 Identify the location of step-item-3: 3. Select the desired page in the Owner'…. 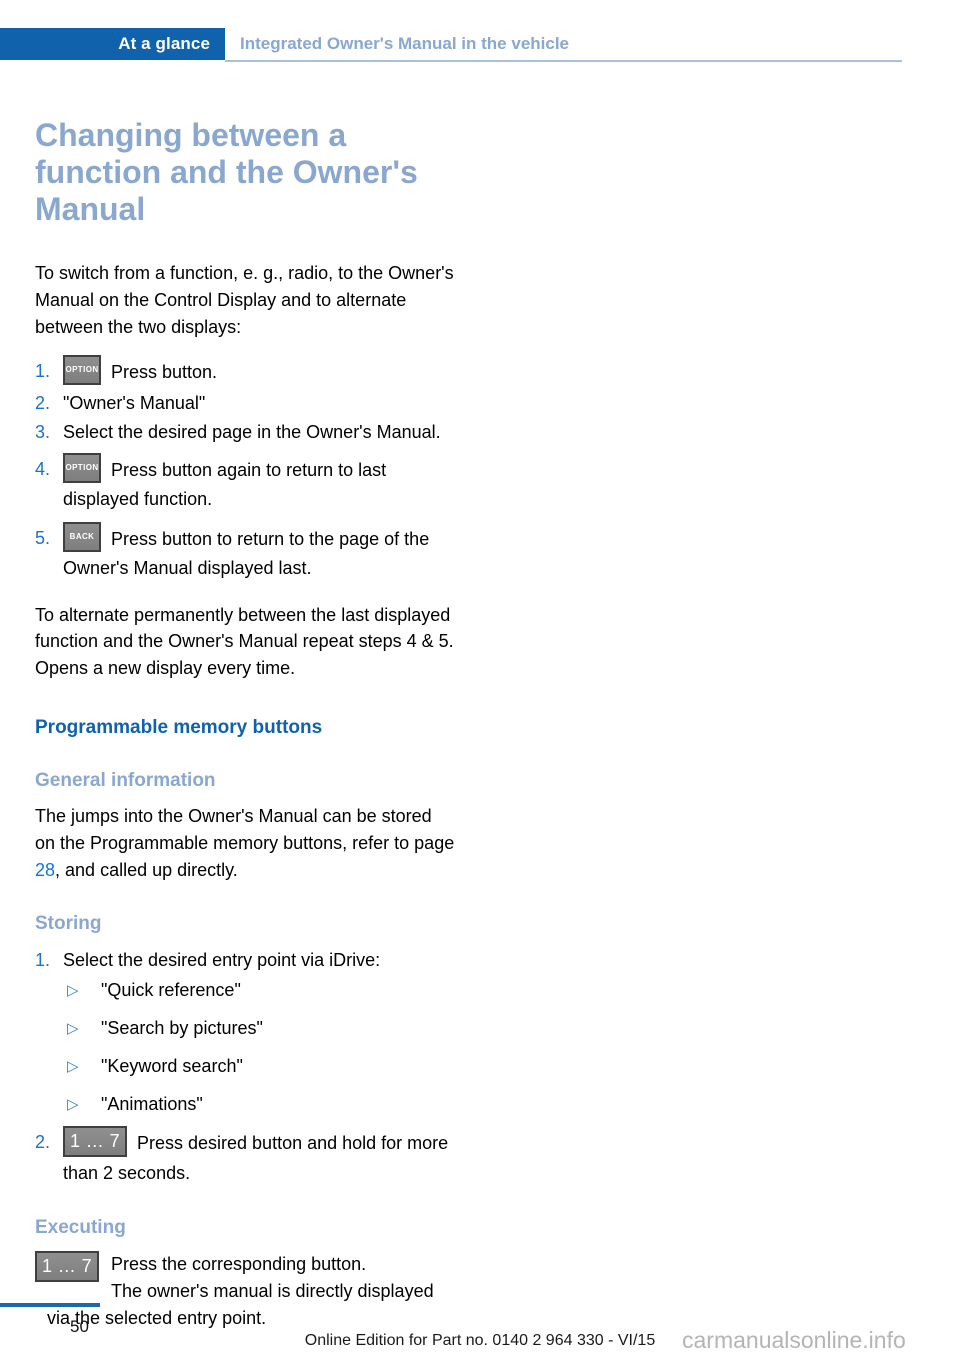
(245, 432).